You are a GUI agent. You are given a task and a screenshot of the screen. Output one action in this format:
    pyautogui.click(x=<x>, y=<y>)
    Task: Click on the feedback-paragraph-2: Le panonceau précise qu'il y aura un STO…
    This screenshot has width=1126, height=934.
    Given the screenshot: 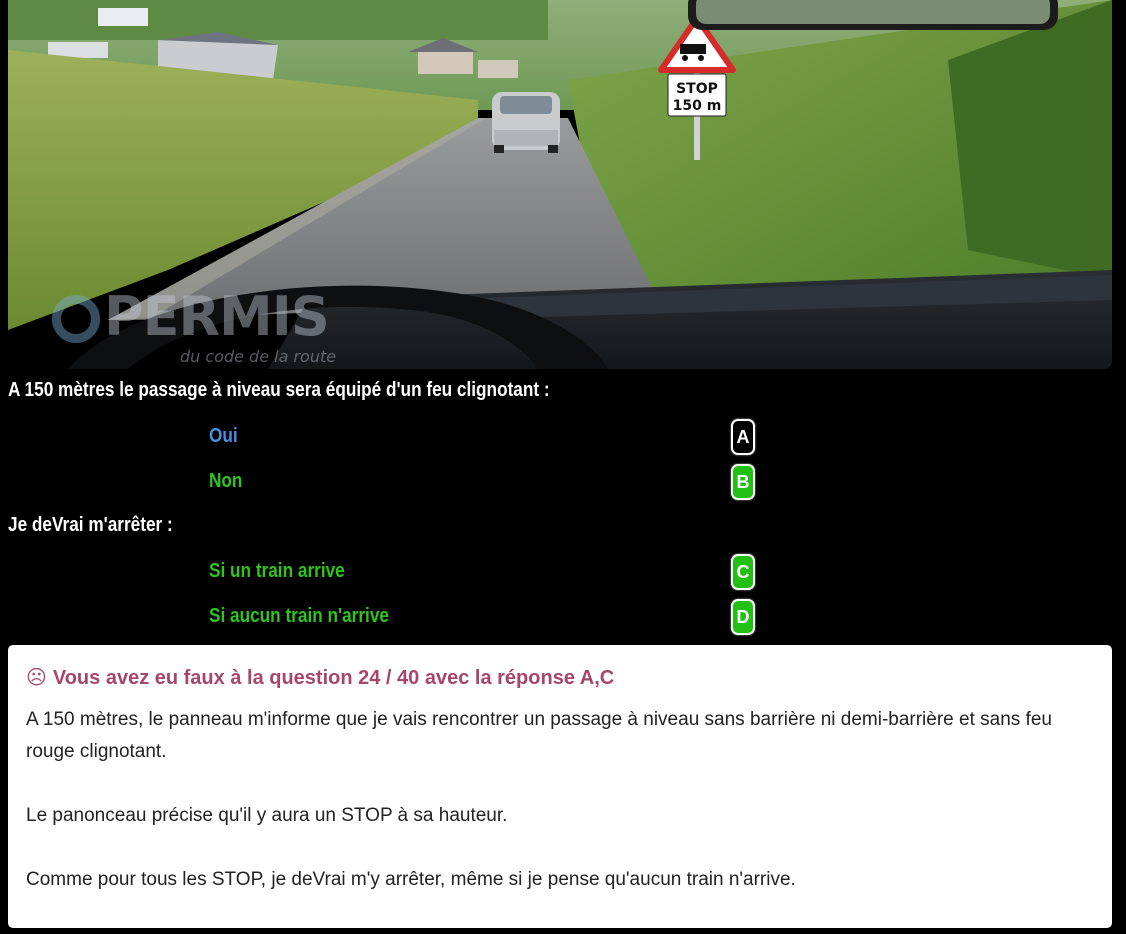 What is the action you would take?
    pyautogui.click(x=267, y=815)
    